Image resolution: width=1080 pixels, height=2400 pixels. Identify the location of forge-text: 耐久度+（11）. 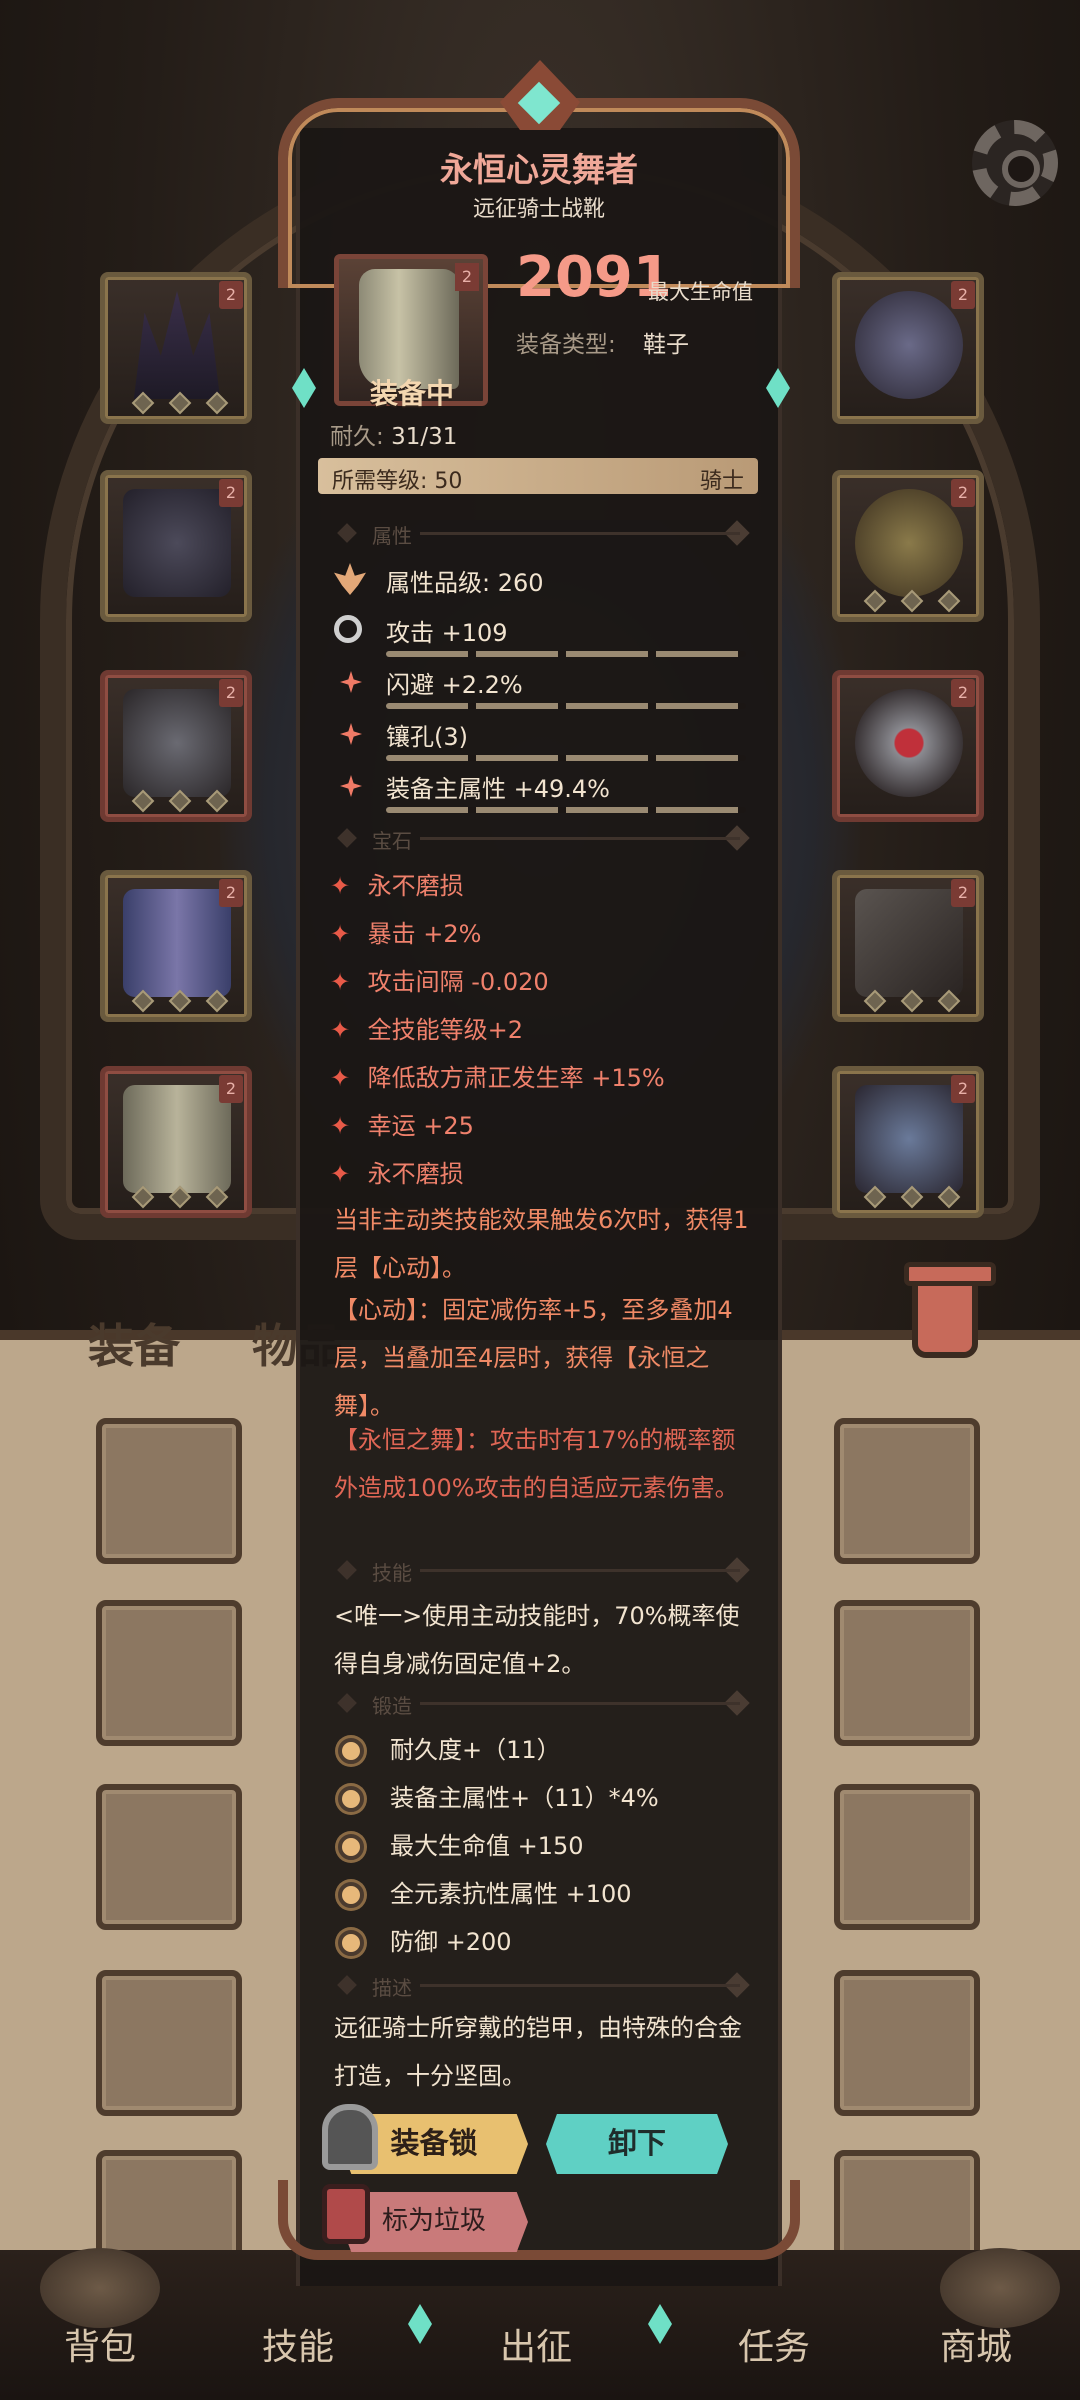
(475, 1750).